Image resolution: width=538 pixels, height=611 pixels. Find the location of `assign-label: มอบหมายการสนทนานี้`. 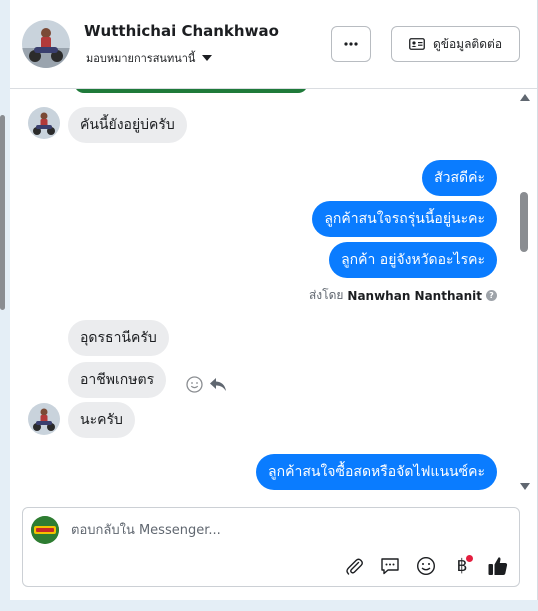

assign-label: มอบหมายการสนทนานี้ is located at coordinates (141, 58).